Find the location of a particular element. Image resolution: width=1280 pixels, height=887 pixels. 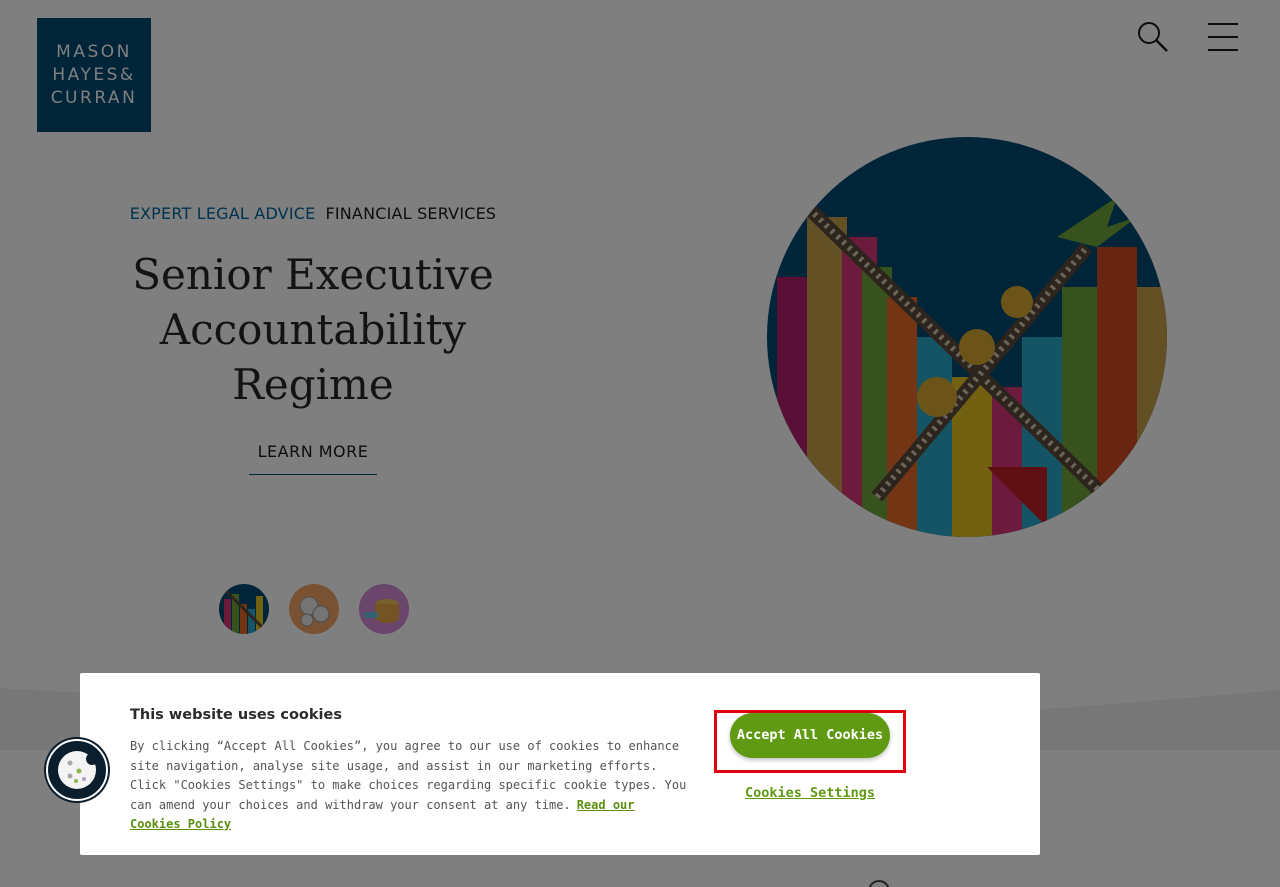

cookie-banner-title: This website uses cookies is located at coordinates (236, 715).